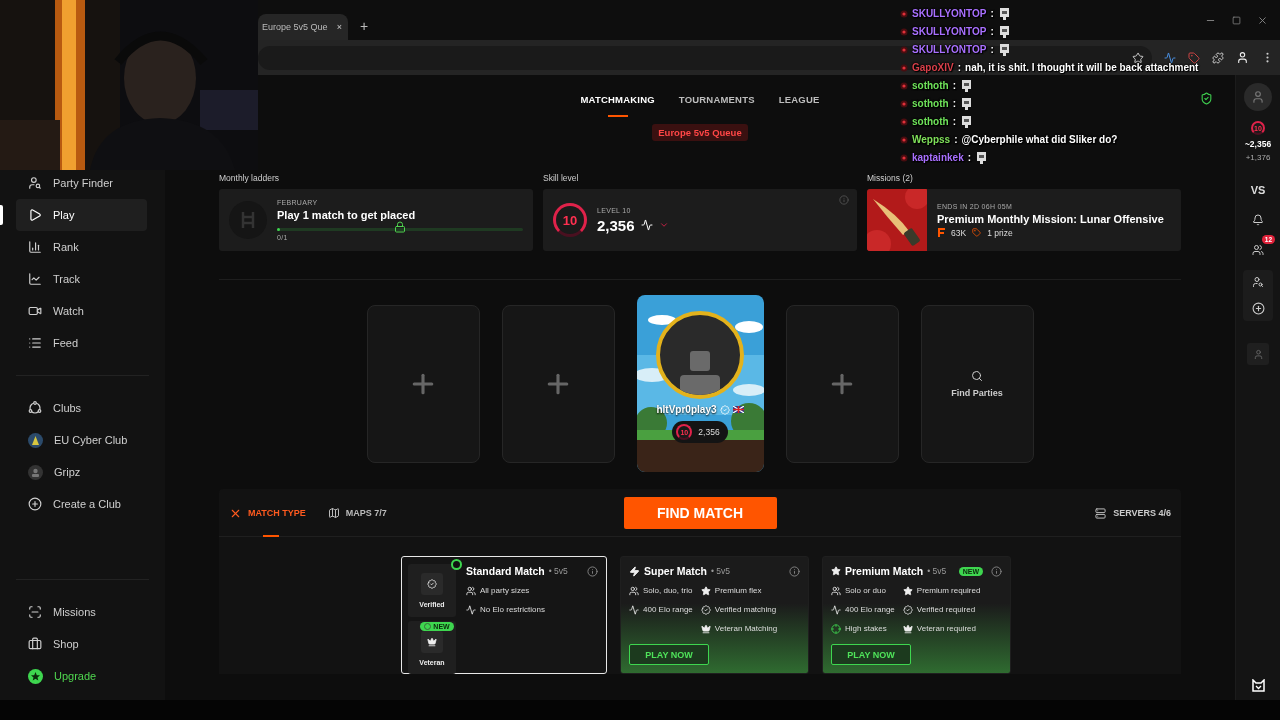 This screenshot has height=720, width=1280. Describe the element at coordinates (81, 279) in the screenshot. I see `sidebar-item: Track` at that location.